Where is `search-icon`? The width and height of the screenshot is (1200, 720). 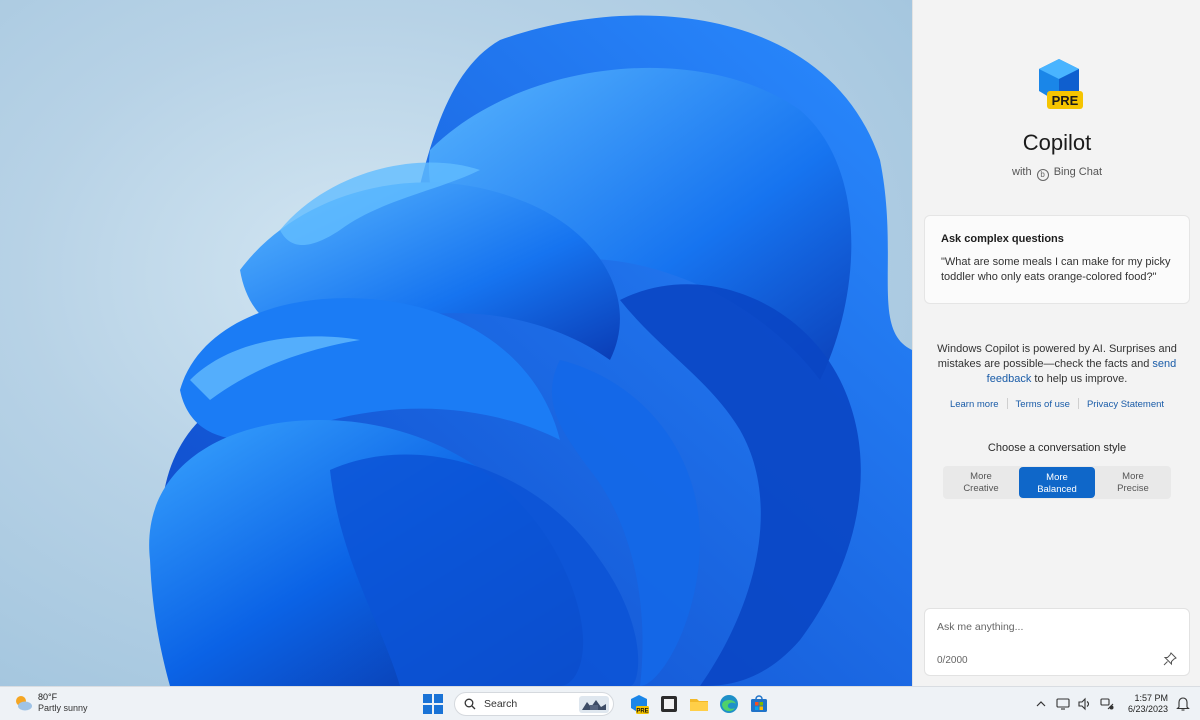
search-icon is located at coordinates (470, 704).